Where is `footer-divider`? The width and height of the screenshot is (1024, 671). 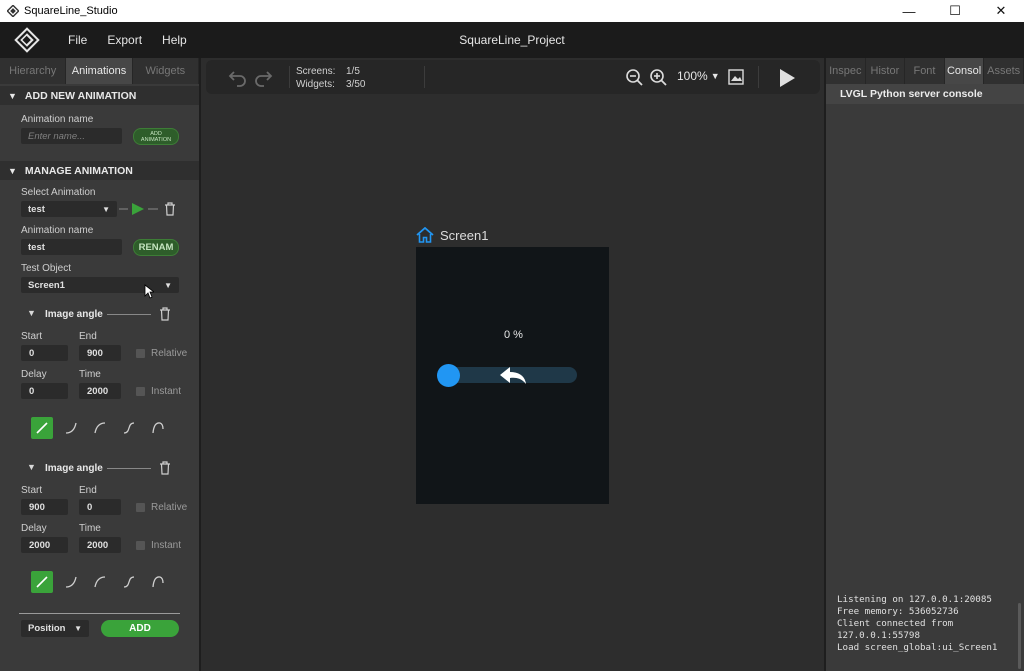 footer-divider is located at coordinates (99, 613).